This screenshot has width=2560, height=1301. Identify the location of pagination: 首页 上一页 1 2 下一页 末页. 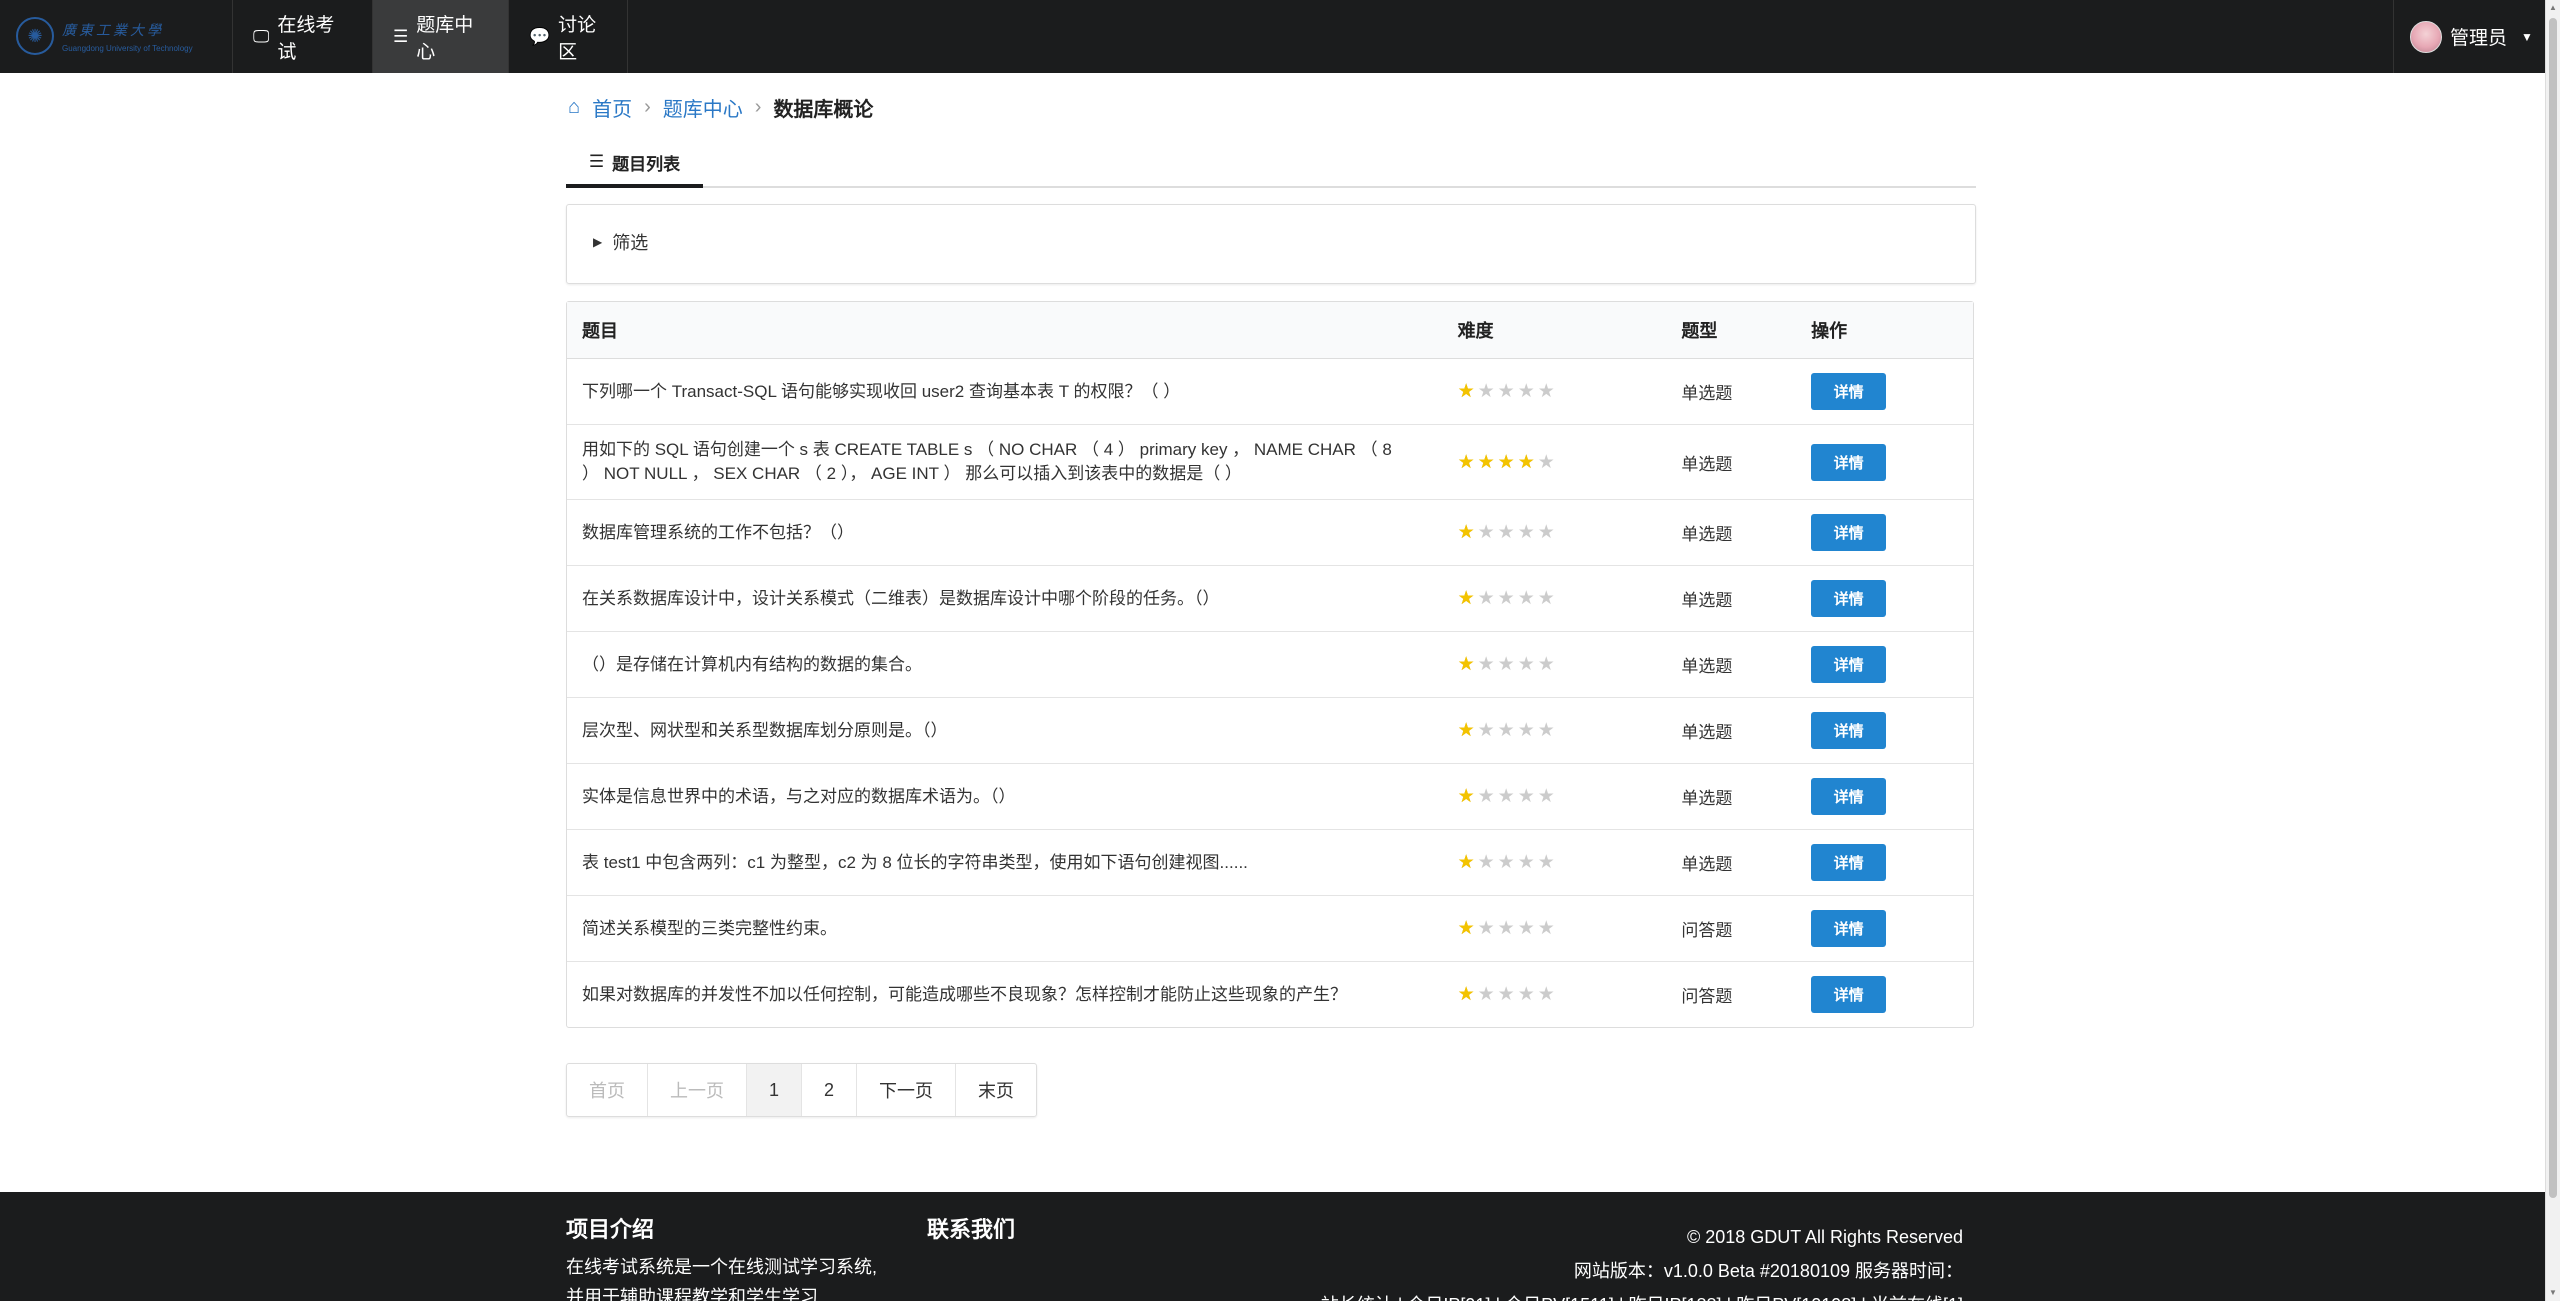
(802, 1090).